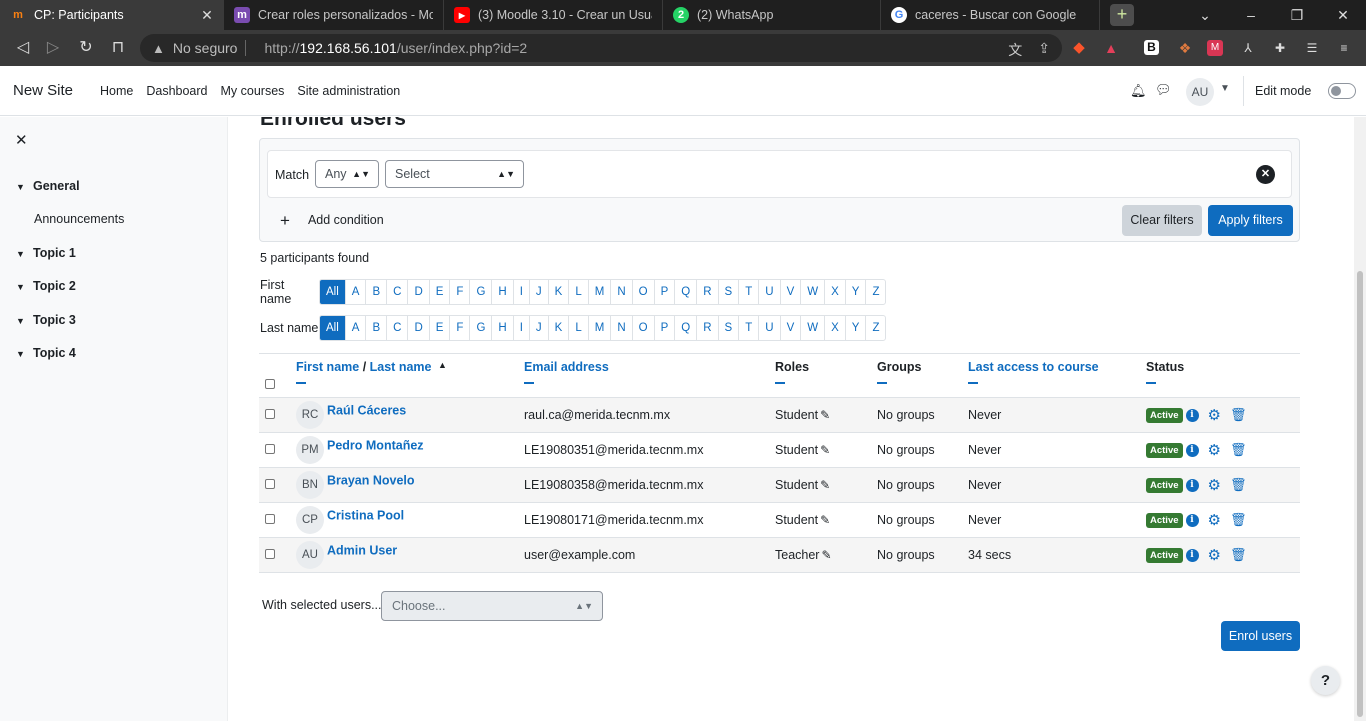  I want to click on close-drawer-icon: ✕, so click(21, 140).